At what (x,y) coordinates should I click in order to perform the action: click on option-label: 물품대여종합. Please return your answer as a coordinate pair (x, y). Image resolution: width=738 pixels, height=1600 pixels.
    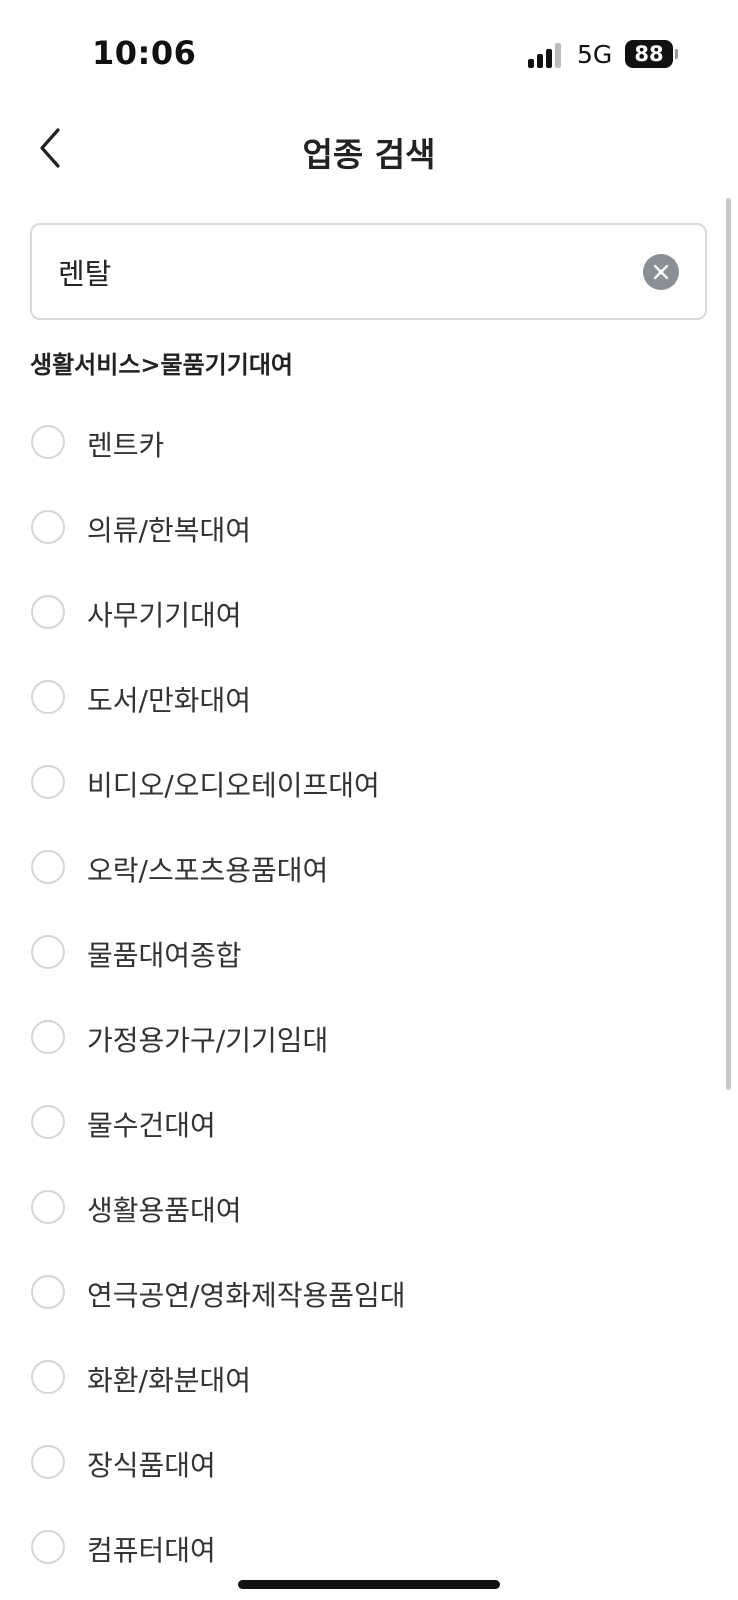
    Looking at the image, I should click on (164, 955).